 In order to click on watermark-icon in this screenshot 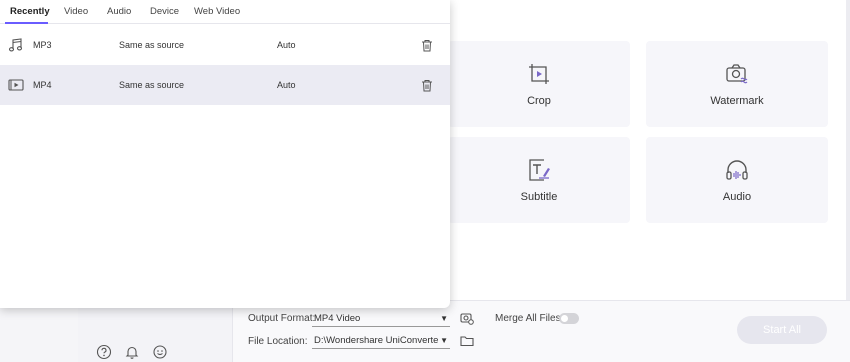, I will do `click(737, 74)`.